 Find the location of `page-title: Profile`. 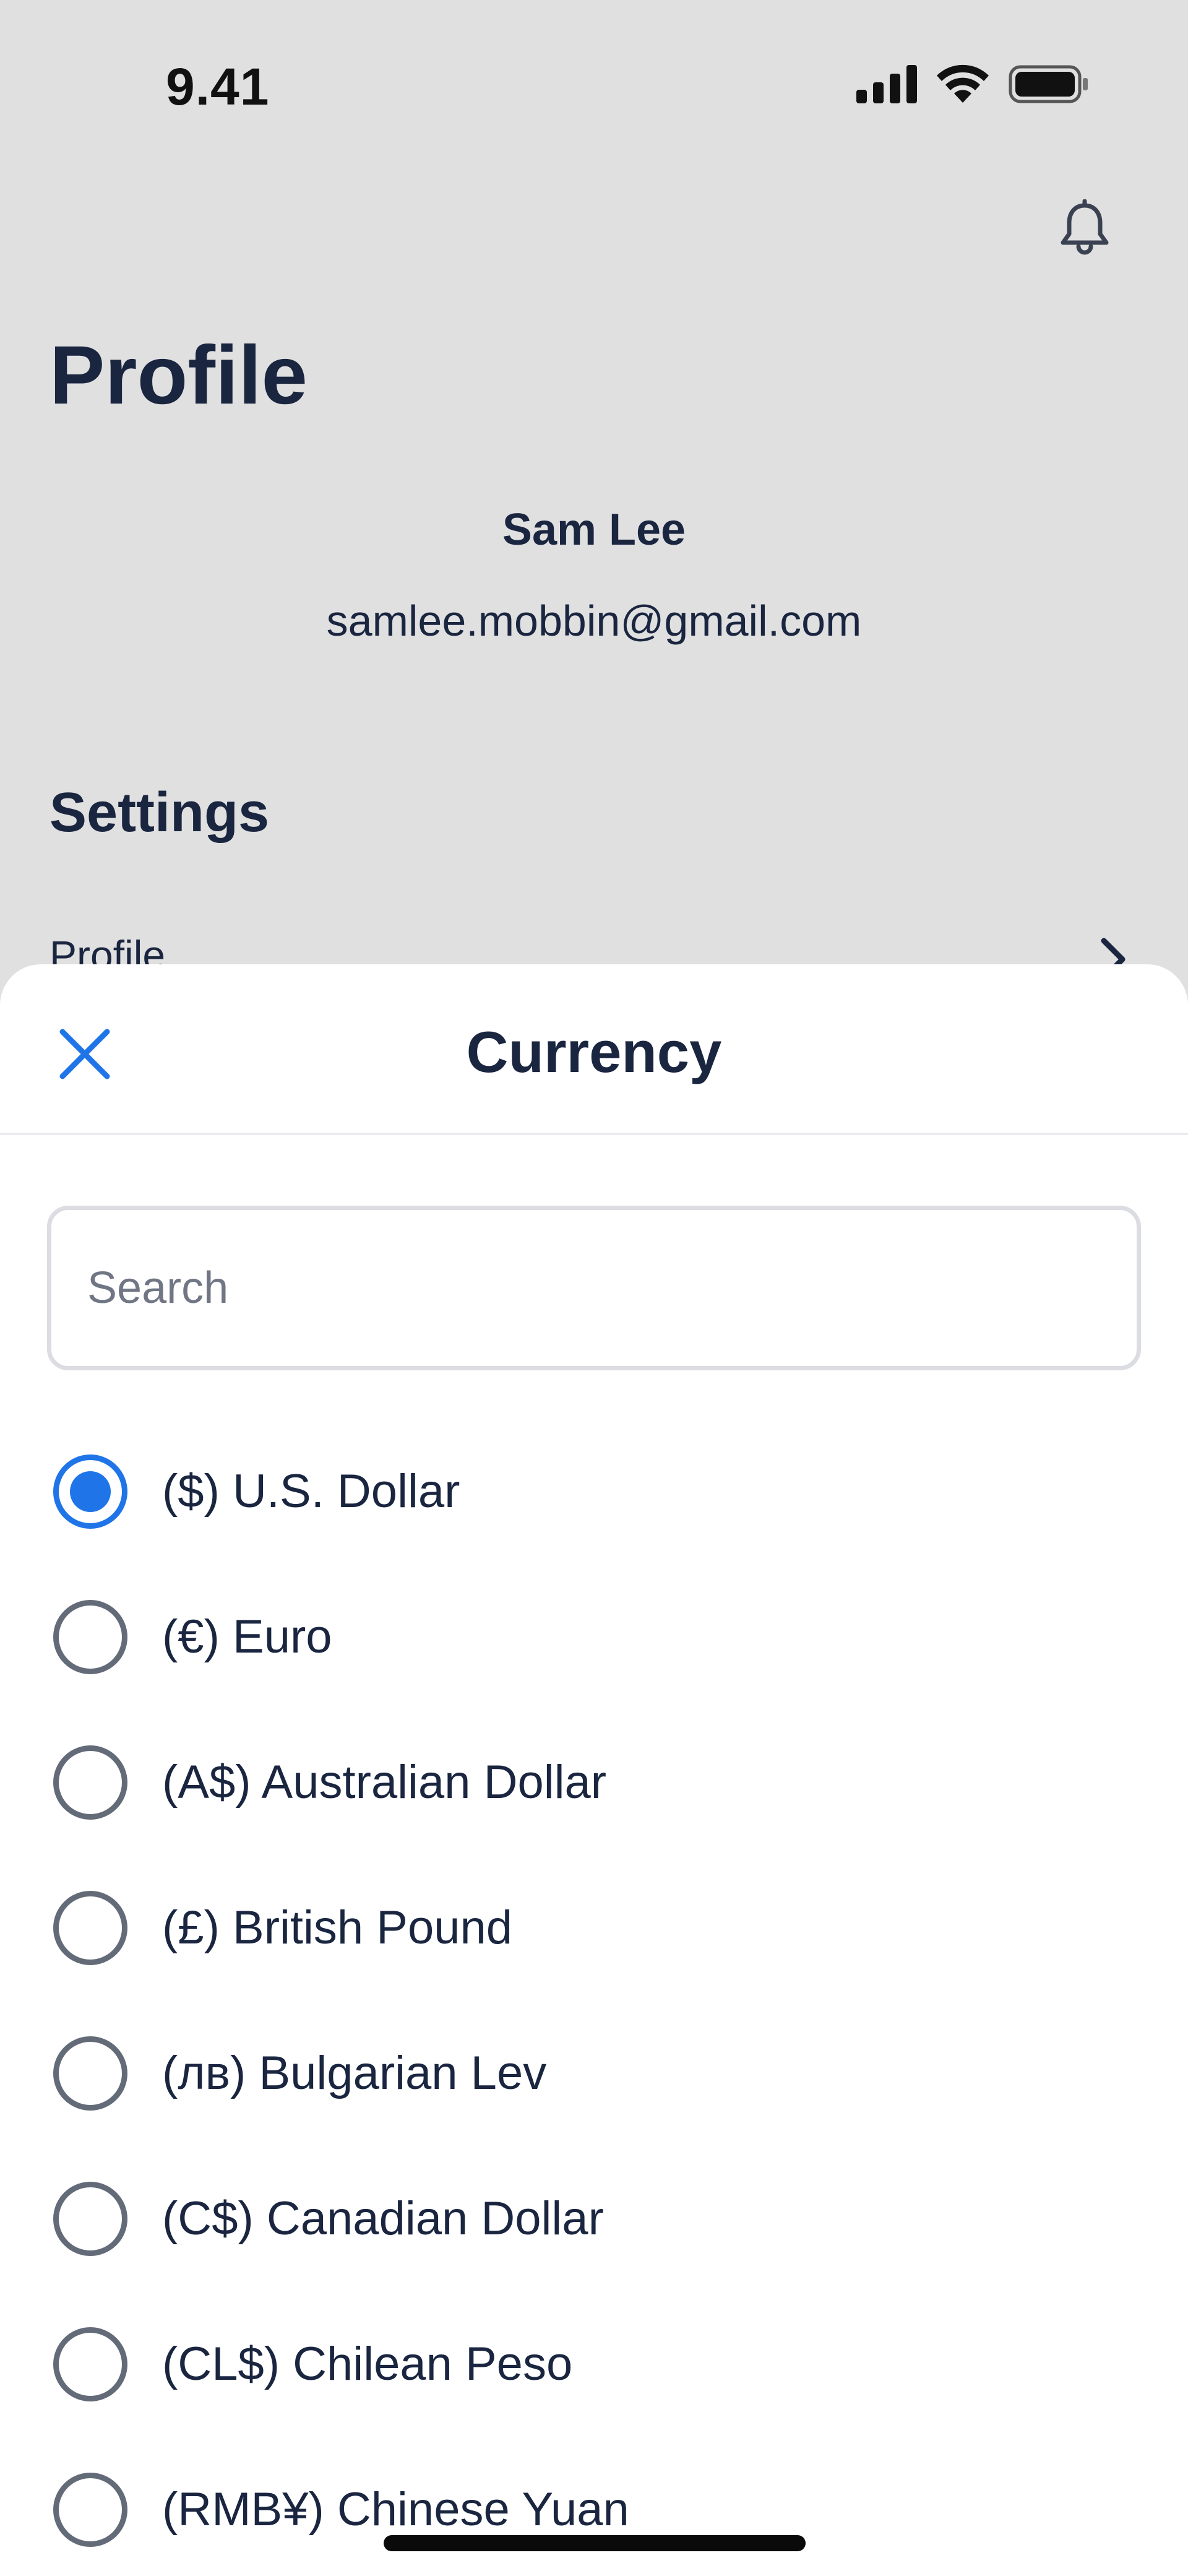

page-title: Profile is located at coordinates (179, 375).